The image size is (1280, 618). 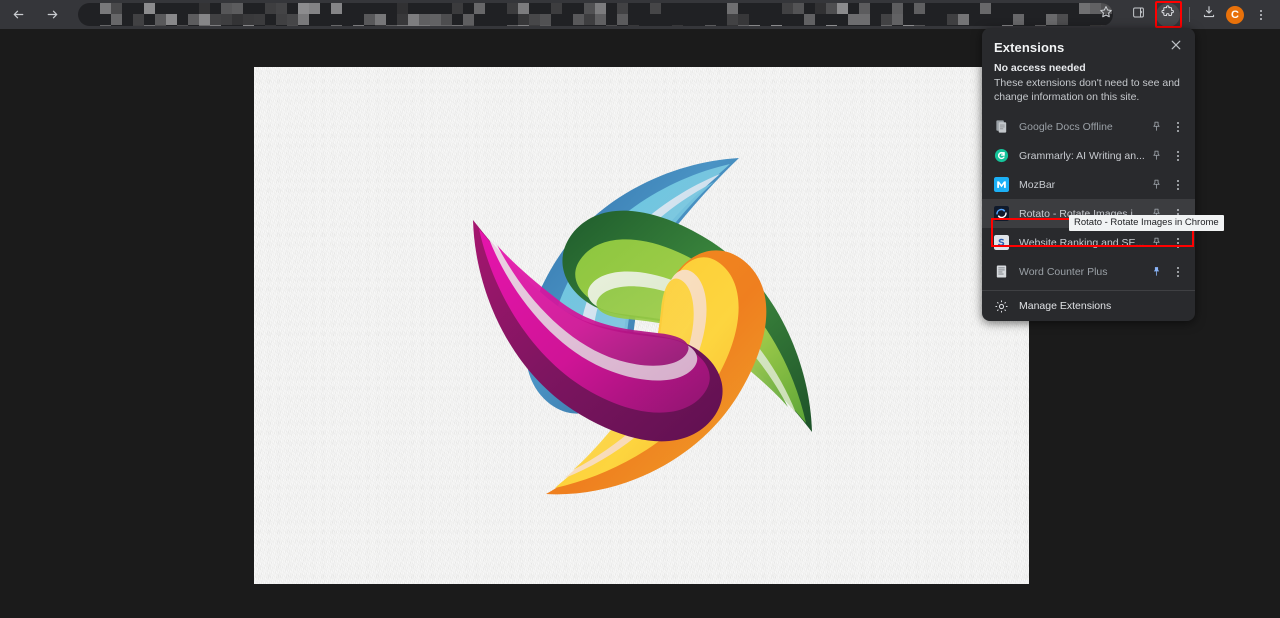 I want to click on manage-extensions-label: Manage Extensions, so click(x=1065, y=306).